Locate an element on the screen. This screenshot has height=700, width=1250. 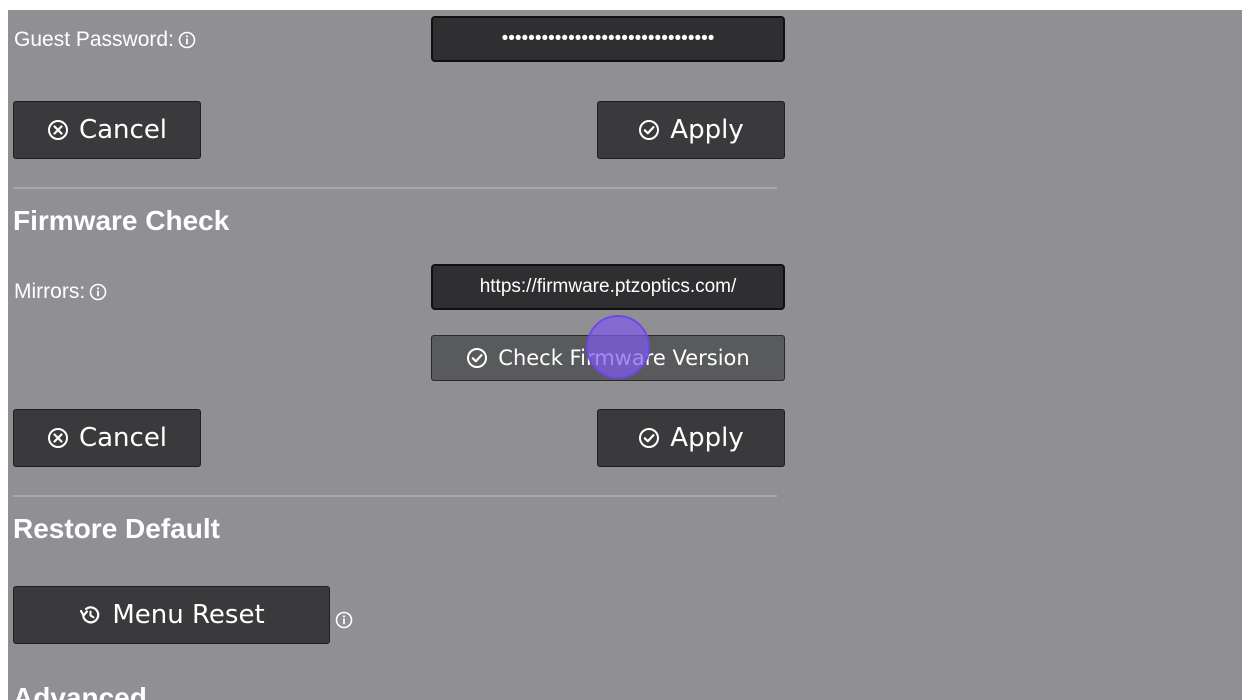
mirrors-row: Mirrors: is located at coordinates (60, 292).